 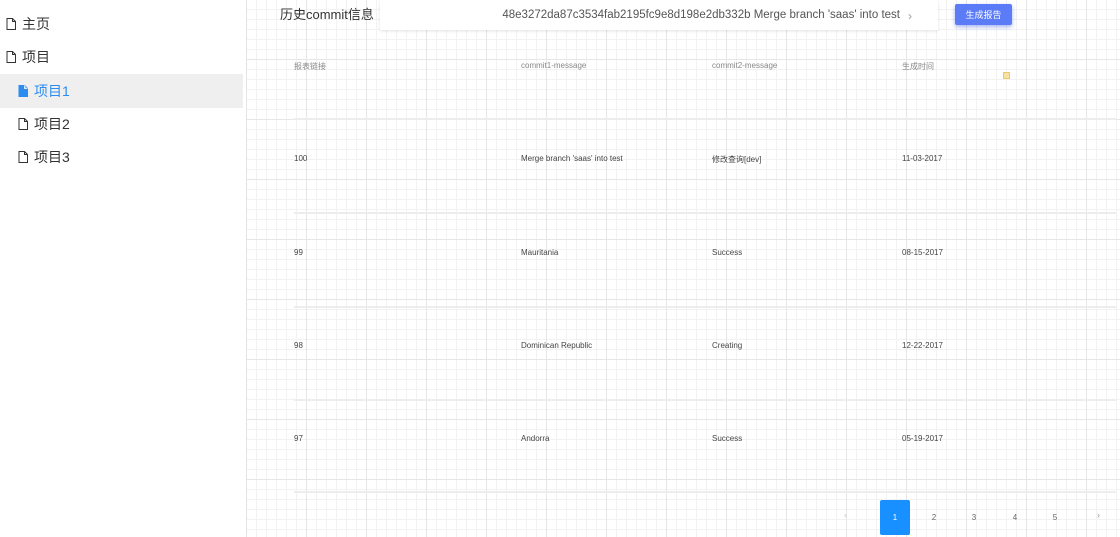 What do you see at coordinates (52, 124) in the screenshot?
I see `sidebar-item-label: 项目2` at bounding box center [52, 124].